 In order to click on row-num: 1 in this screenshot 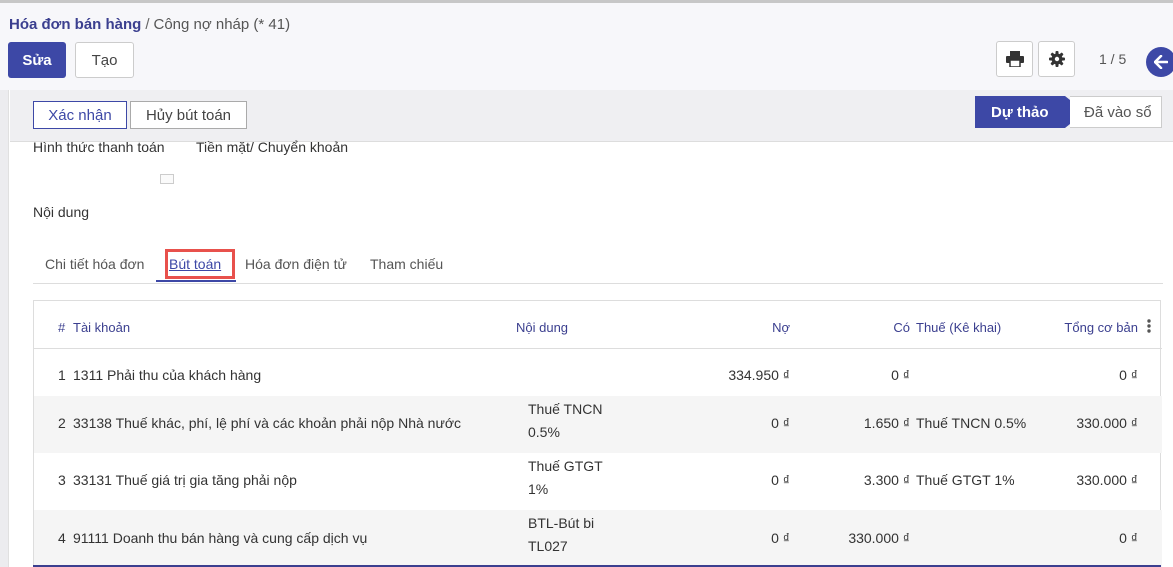, I will do `click(62, 375)`.